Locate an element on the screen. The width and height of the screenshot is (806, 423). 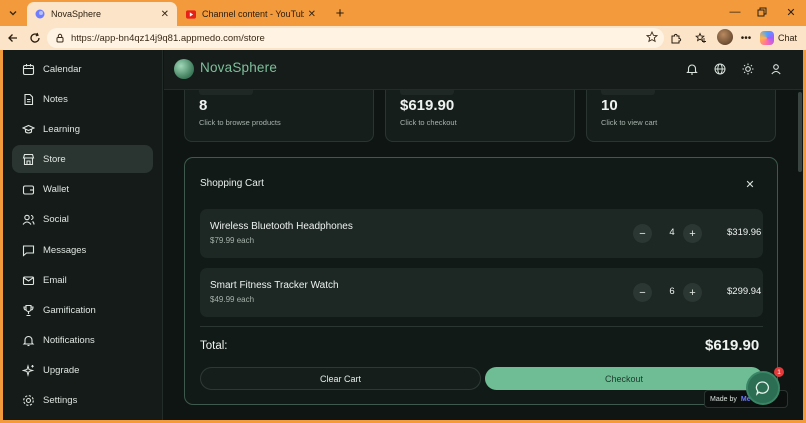
close-cart-icon: ✕ is located at coordinates (750, 184).